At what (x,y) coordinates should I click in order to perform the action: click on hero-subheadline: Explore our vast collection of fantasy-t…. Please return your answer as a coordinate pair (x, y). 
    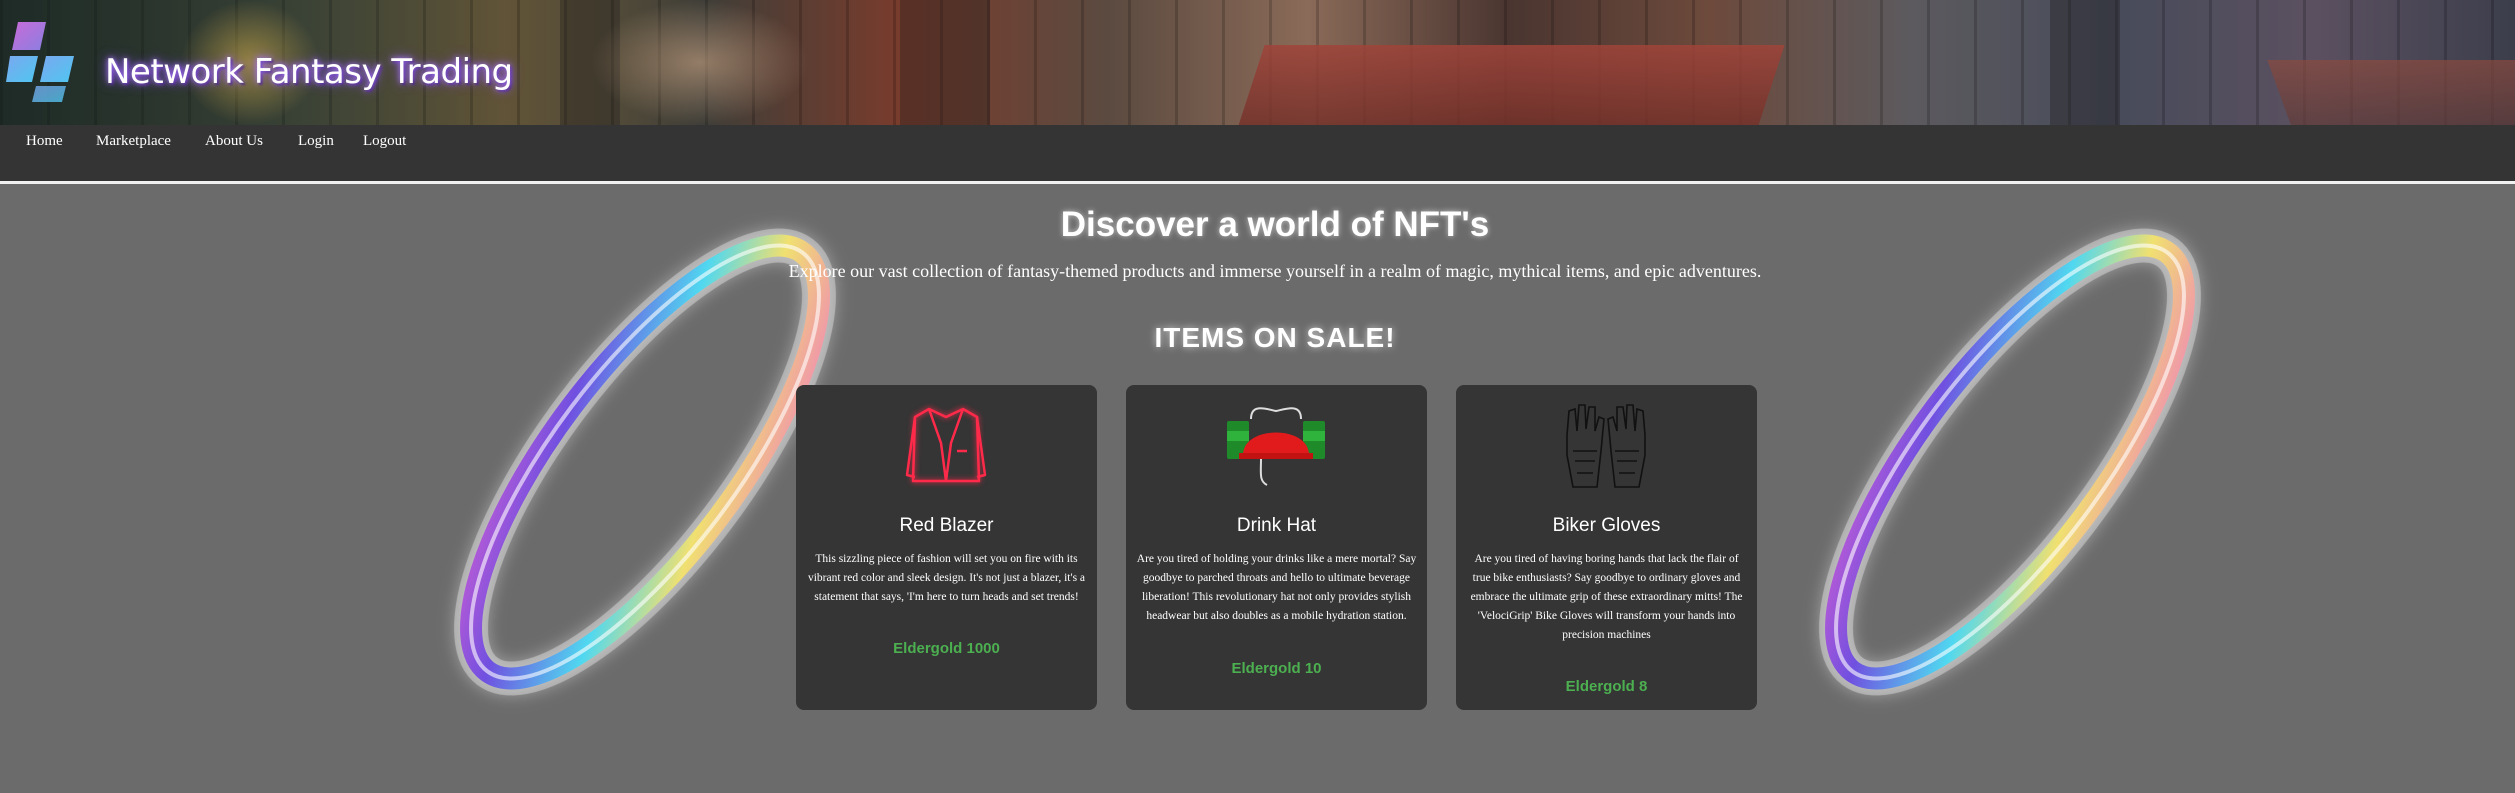
    Looking at the image, I should click on (1275, 271).